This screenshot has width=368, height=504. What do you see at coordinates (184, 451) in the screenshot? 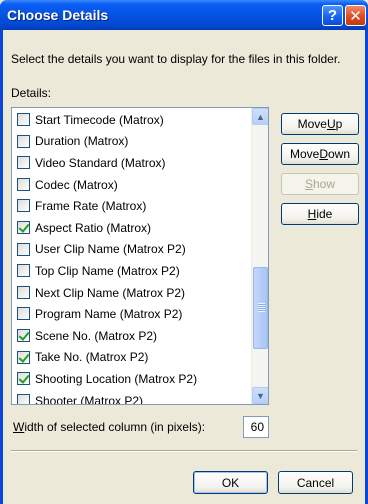
I see `separator` at bounding box center [184, 451].